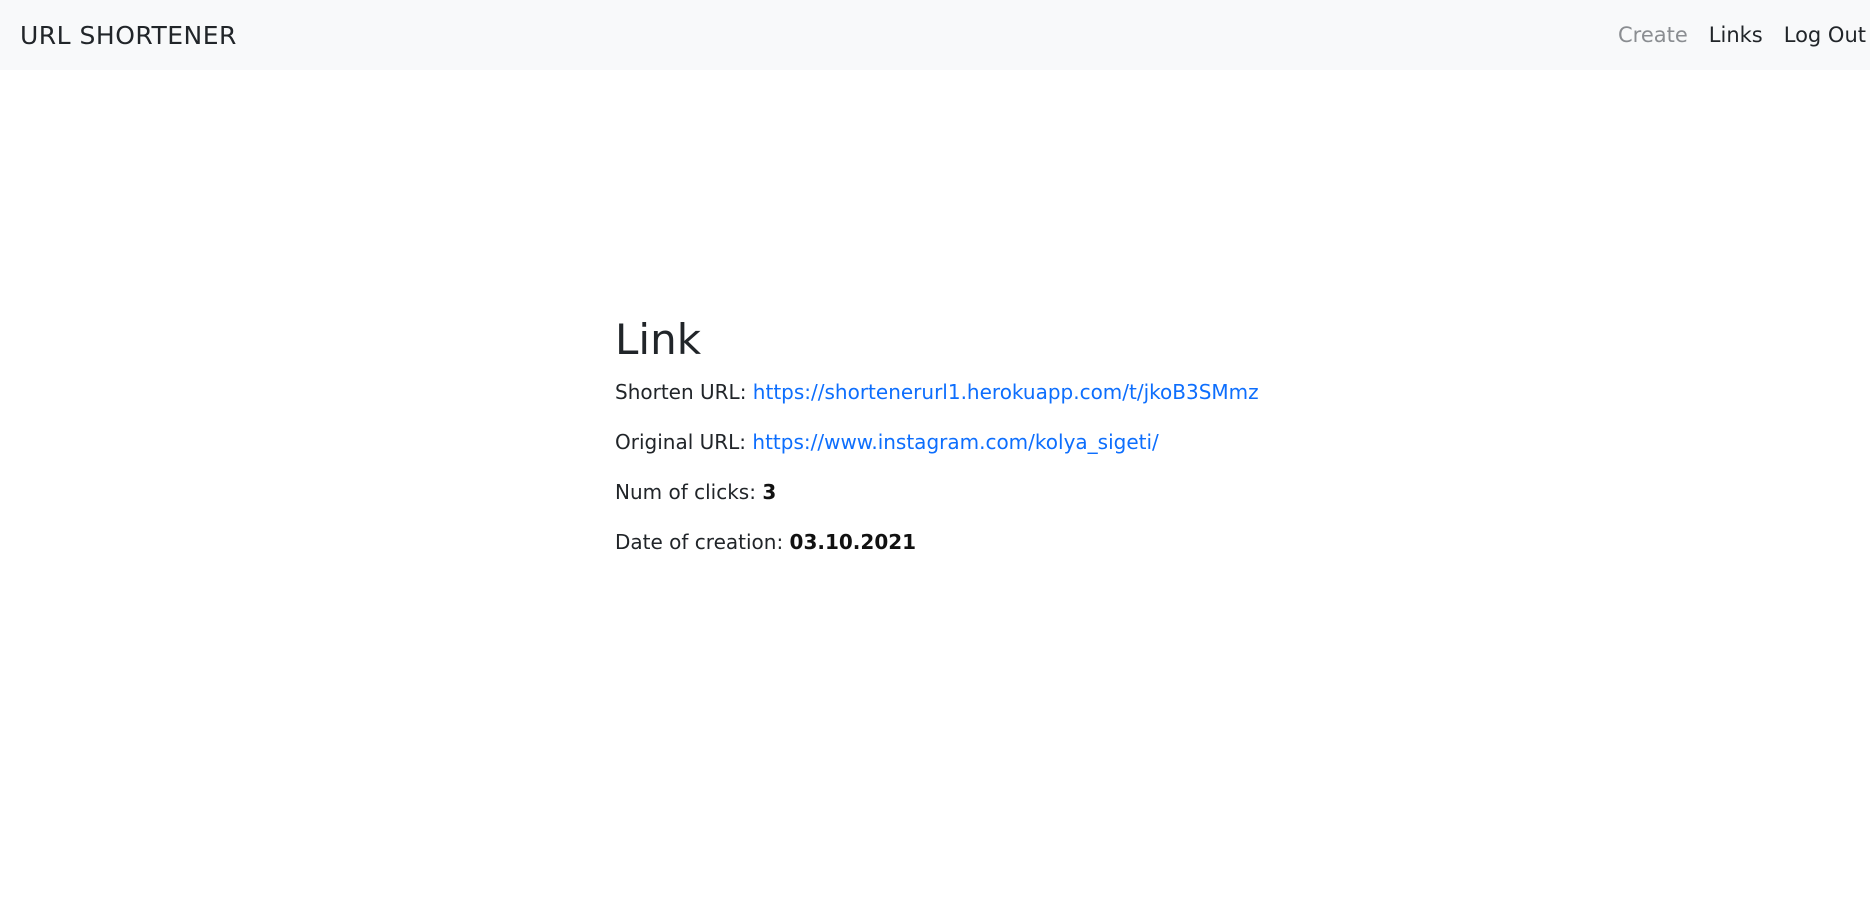  What do you see at coordinates (769, 492) in the screenshot?
I see `clicks-value: 3` at bounding box center [769, 492].